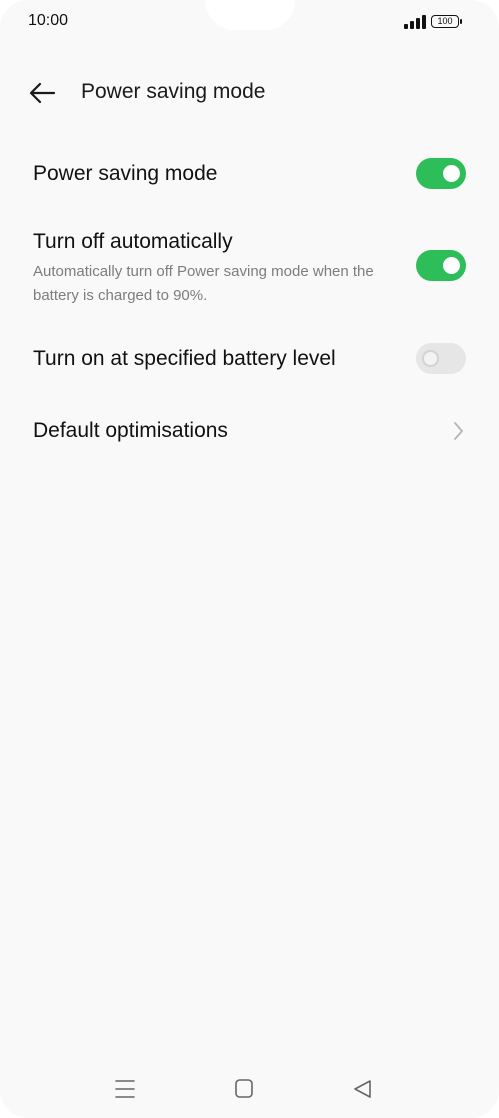  I want to click on page-title: Power saving mode, so click(173, 91).